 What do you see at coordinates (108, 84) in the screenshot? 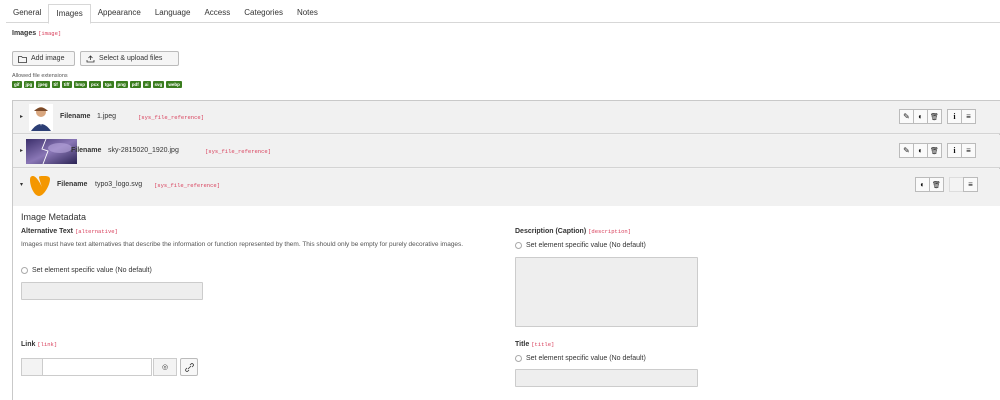
I see `extension-badge: tga` at bounding box center [108, 84].